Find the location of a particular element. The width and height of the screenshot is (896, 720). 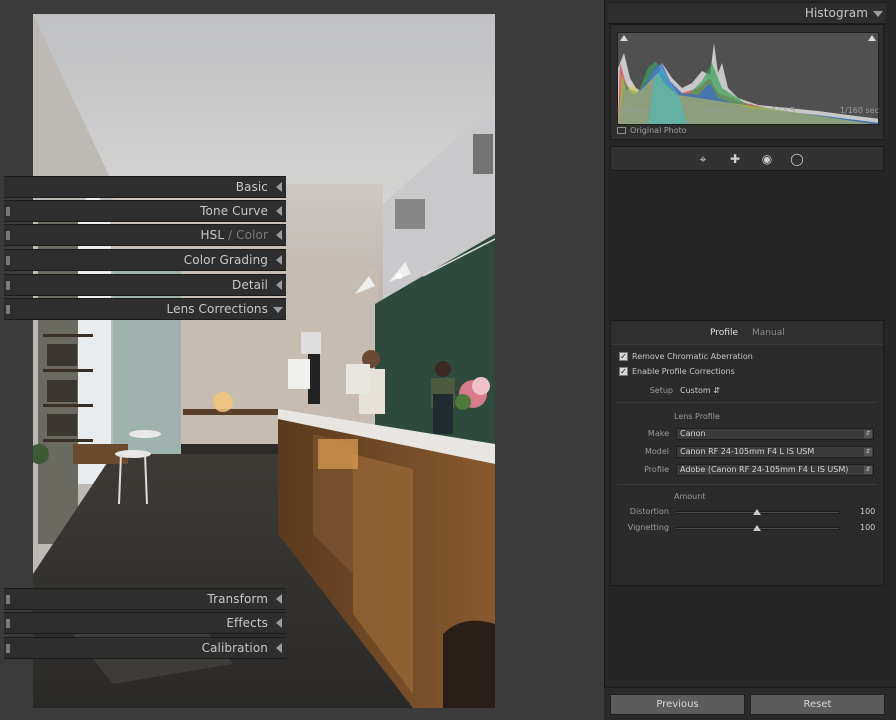

distortion-value: 100 is located at coordinates (867, 511).